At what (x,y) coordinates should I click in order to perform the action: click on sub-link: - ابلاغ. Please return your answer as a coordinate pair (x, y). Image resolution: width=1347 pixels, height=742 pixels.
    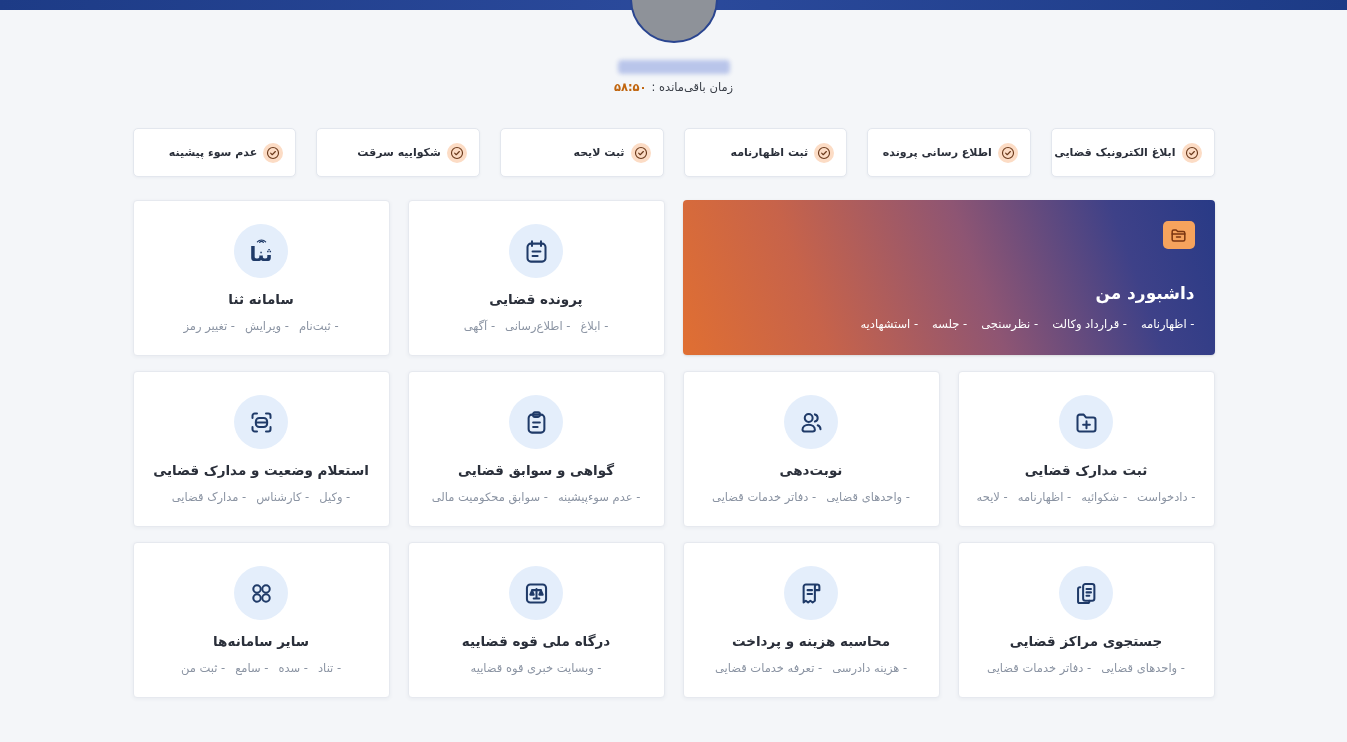
    Looking at the image, I should click on (594, 326).